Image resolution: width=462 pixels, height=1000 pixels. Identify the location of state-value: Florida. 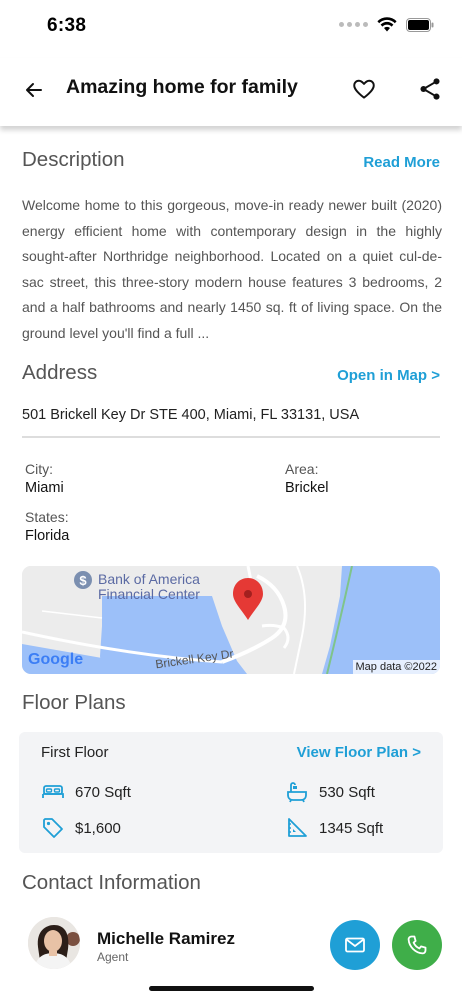
(47, 536).